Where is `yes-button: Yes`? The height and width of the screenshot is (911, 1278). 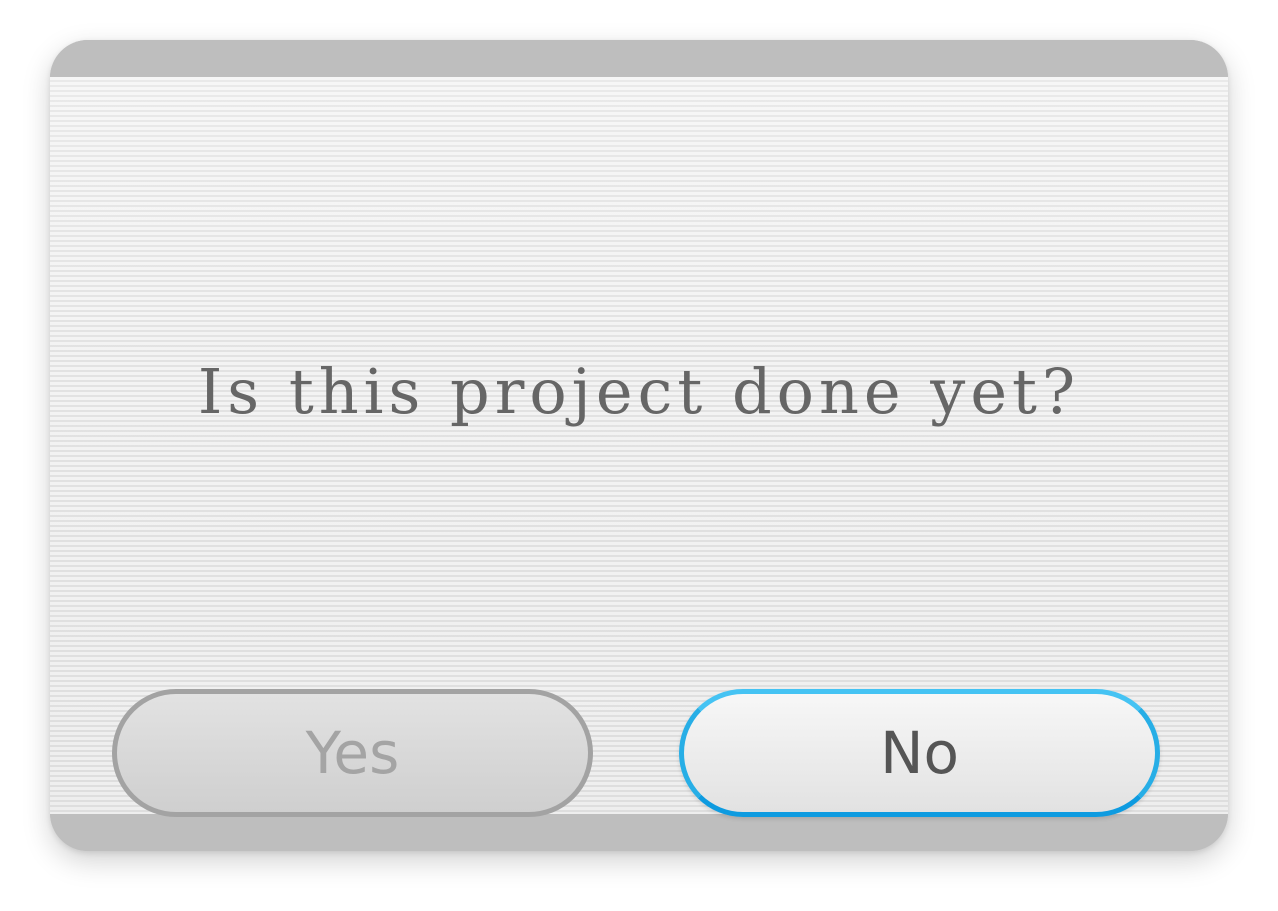 yes-button: Yes is located at coordinates (352, 753).